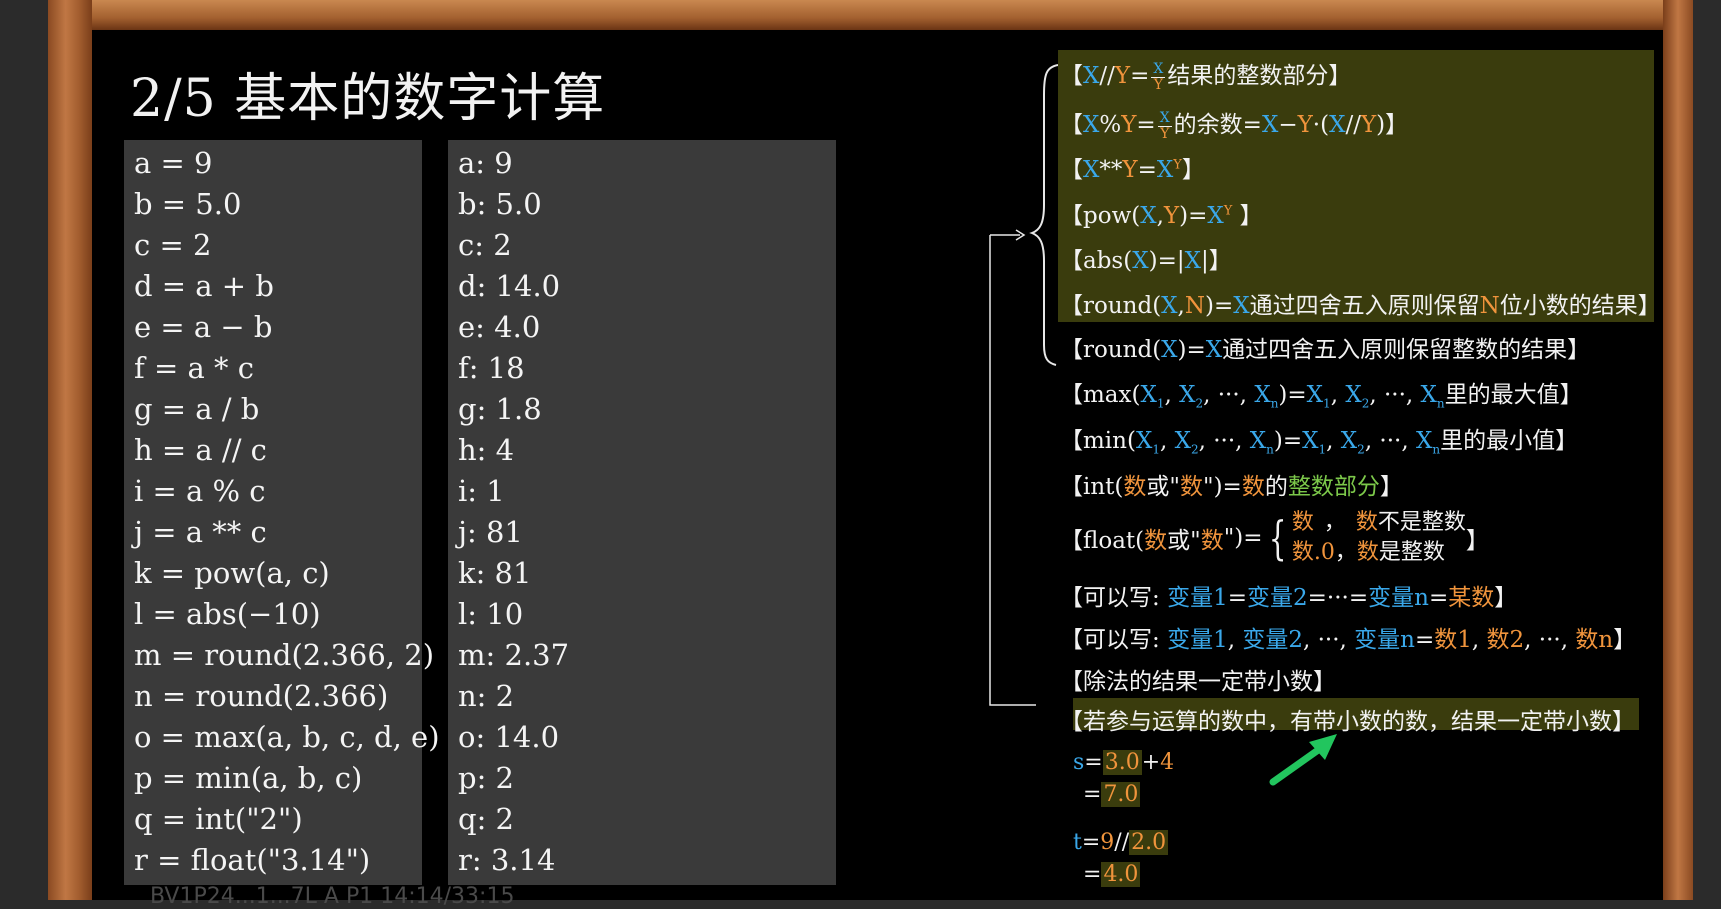 The height and width of the screenshot is (909, 1721). What do you see at coordinates (1112, 874) in the screenshot?
I see `example-t-result: =4.0` at bounding box center [1112, 874].